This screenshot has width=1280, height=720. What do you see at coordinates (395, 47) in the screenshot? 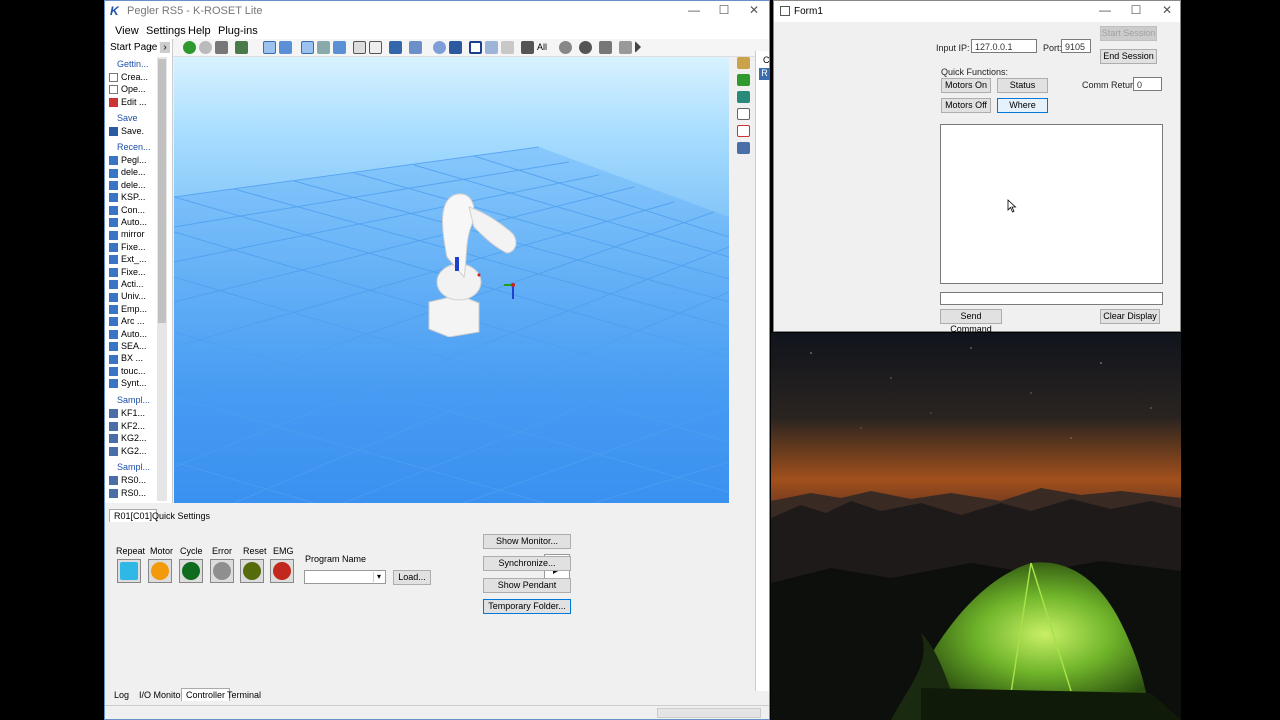
I see `save-view-icon` at bounding box center [395, 47].